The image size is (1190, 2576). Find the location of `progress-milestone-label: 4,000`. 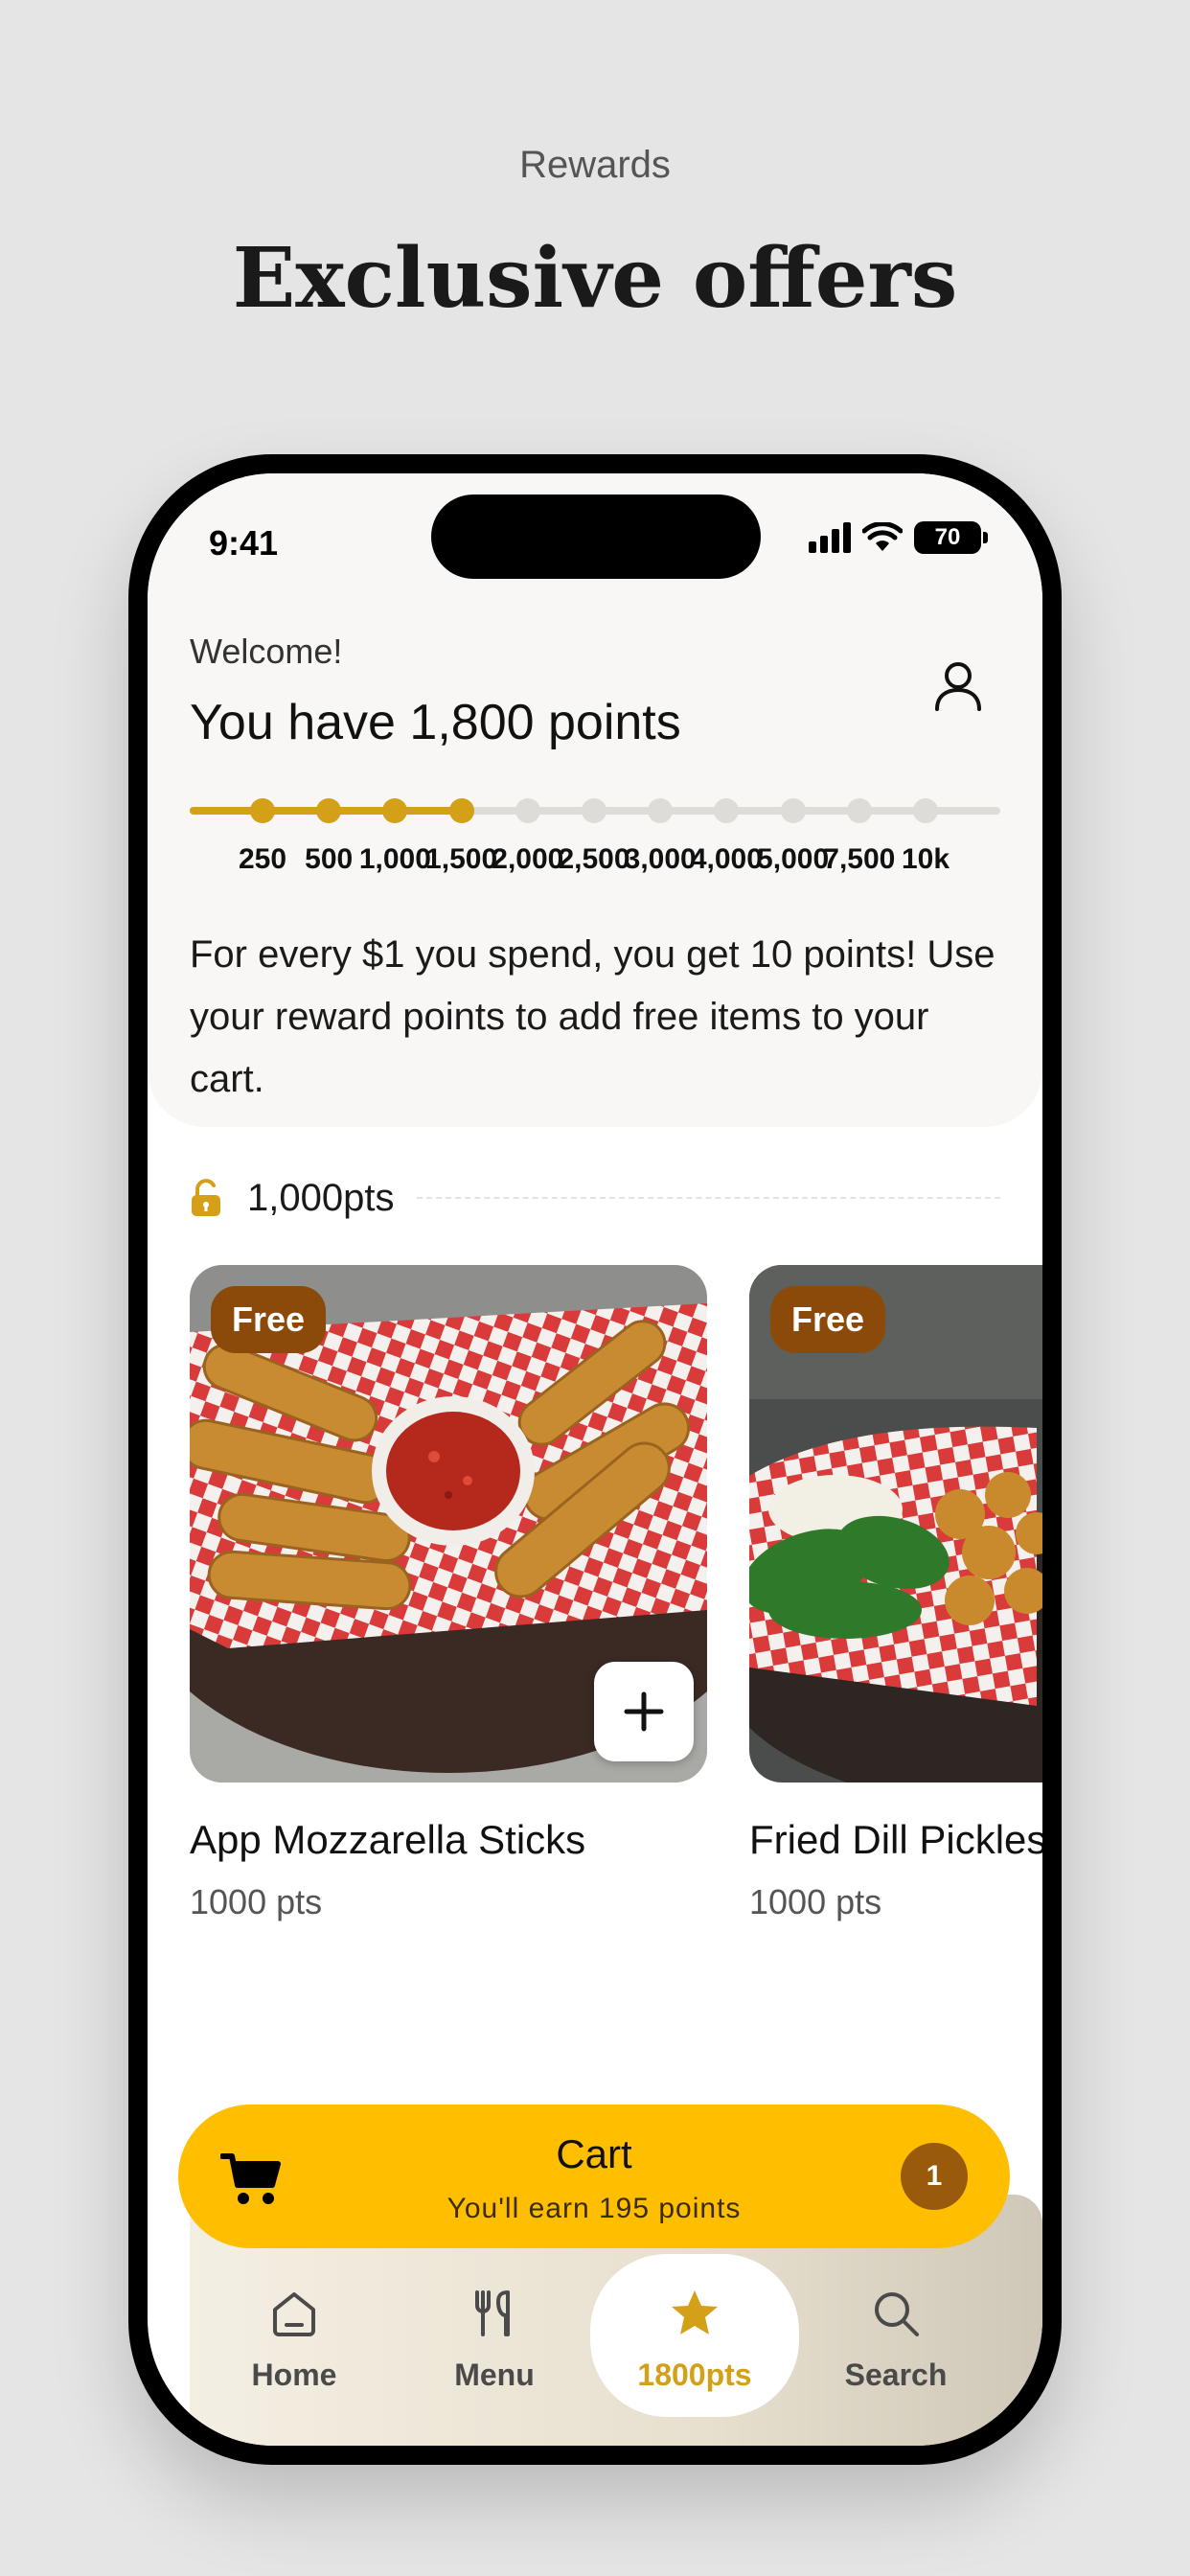

progress-milestone-label: 4,000 is located at coordinates (727, 859).